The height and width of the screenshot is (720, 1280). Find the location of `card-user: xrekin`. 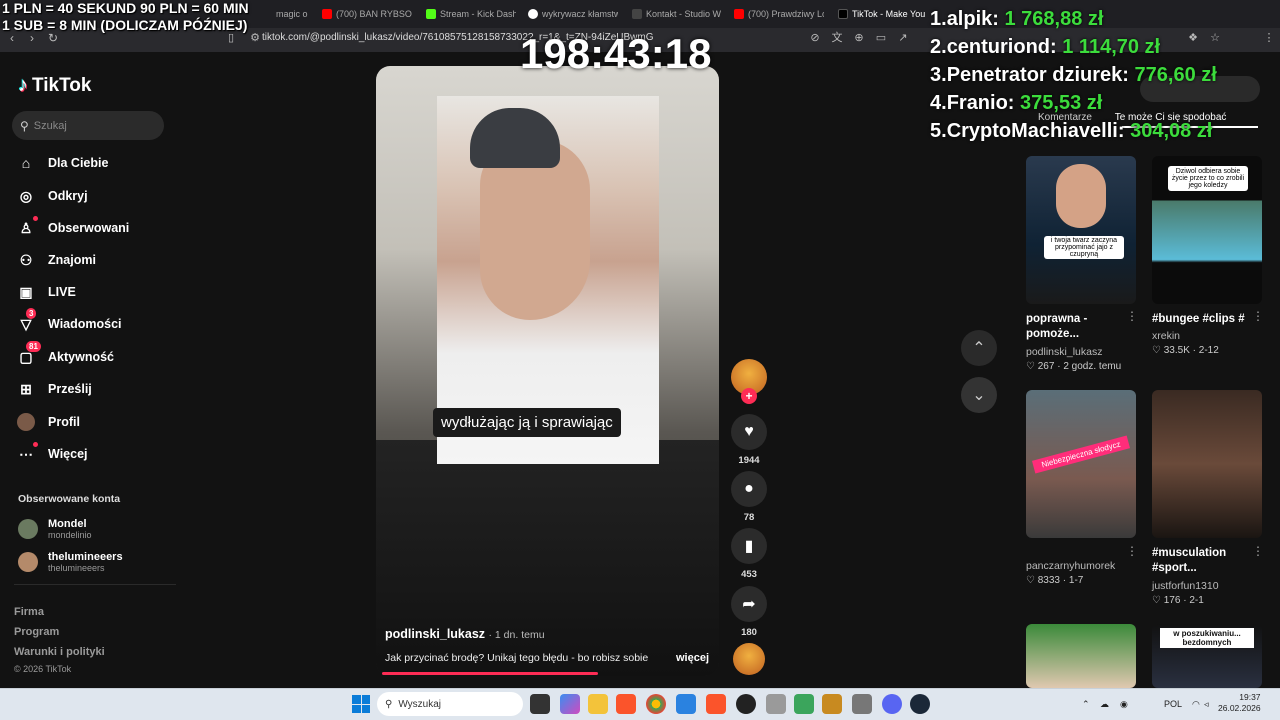

card-user: xrekin is located at coordinates (1166, 336).